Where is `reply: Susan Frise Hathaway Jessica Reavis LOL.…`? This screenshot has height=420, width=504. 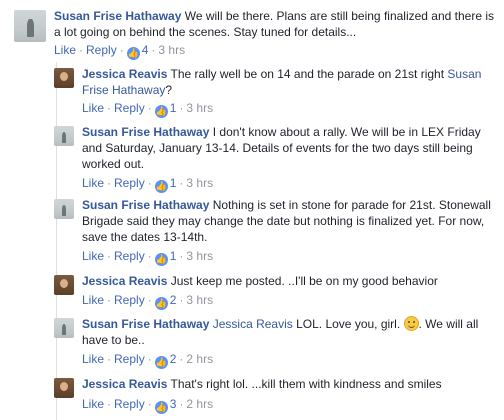 reply: Susan Frise Hathaway Jessica Reavis LOL.… is located at coordinates (276, 342).